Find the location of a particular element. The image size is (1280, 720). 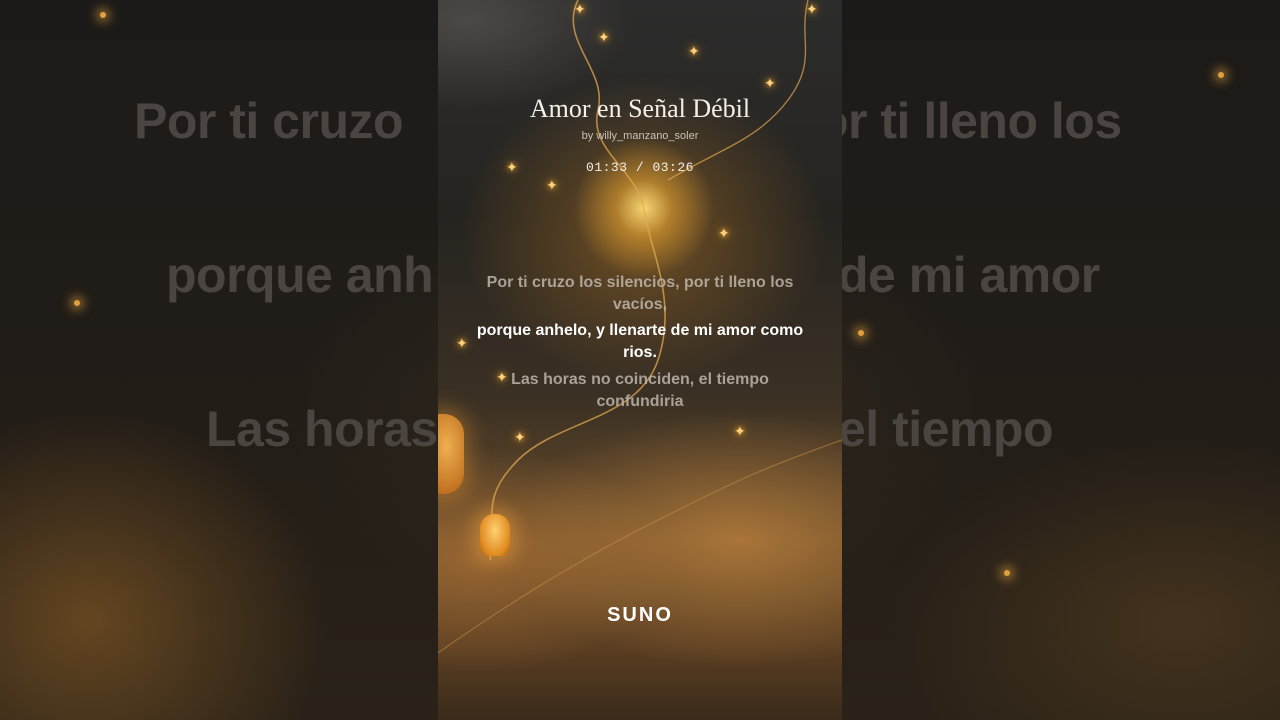

background-lyric-right: or ti lleno los is located at coordinates (970, 121).